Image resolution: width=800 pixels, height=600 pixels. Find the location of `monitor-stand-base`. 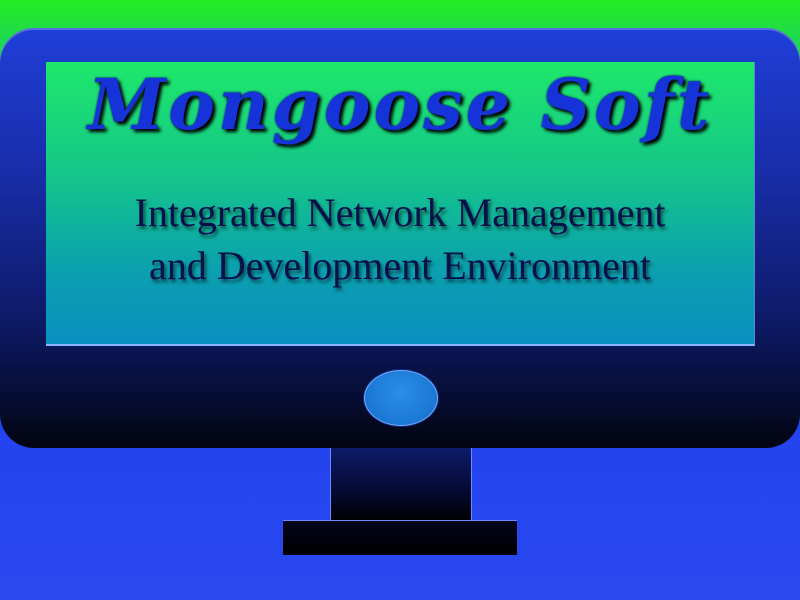

monitor-stand-base is located at coordinates (400, 537).